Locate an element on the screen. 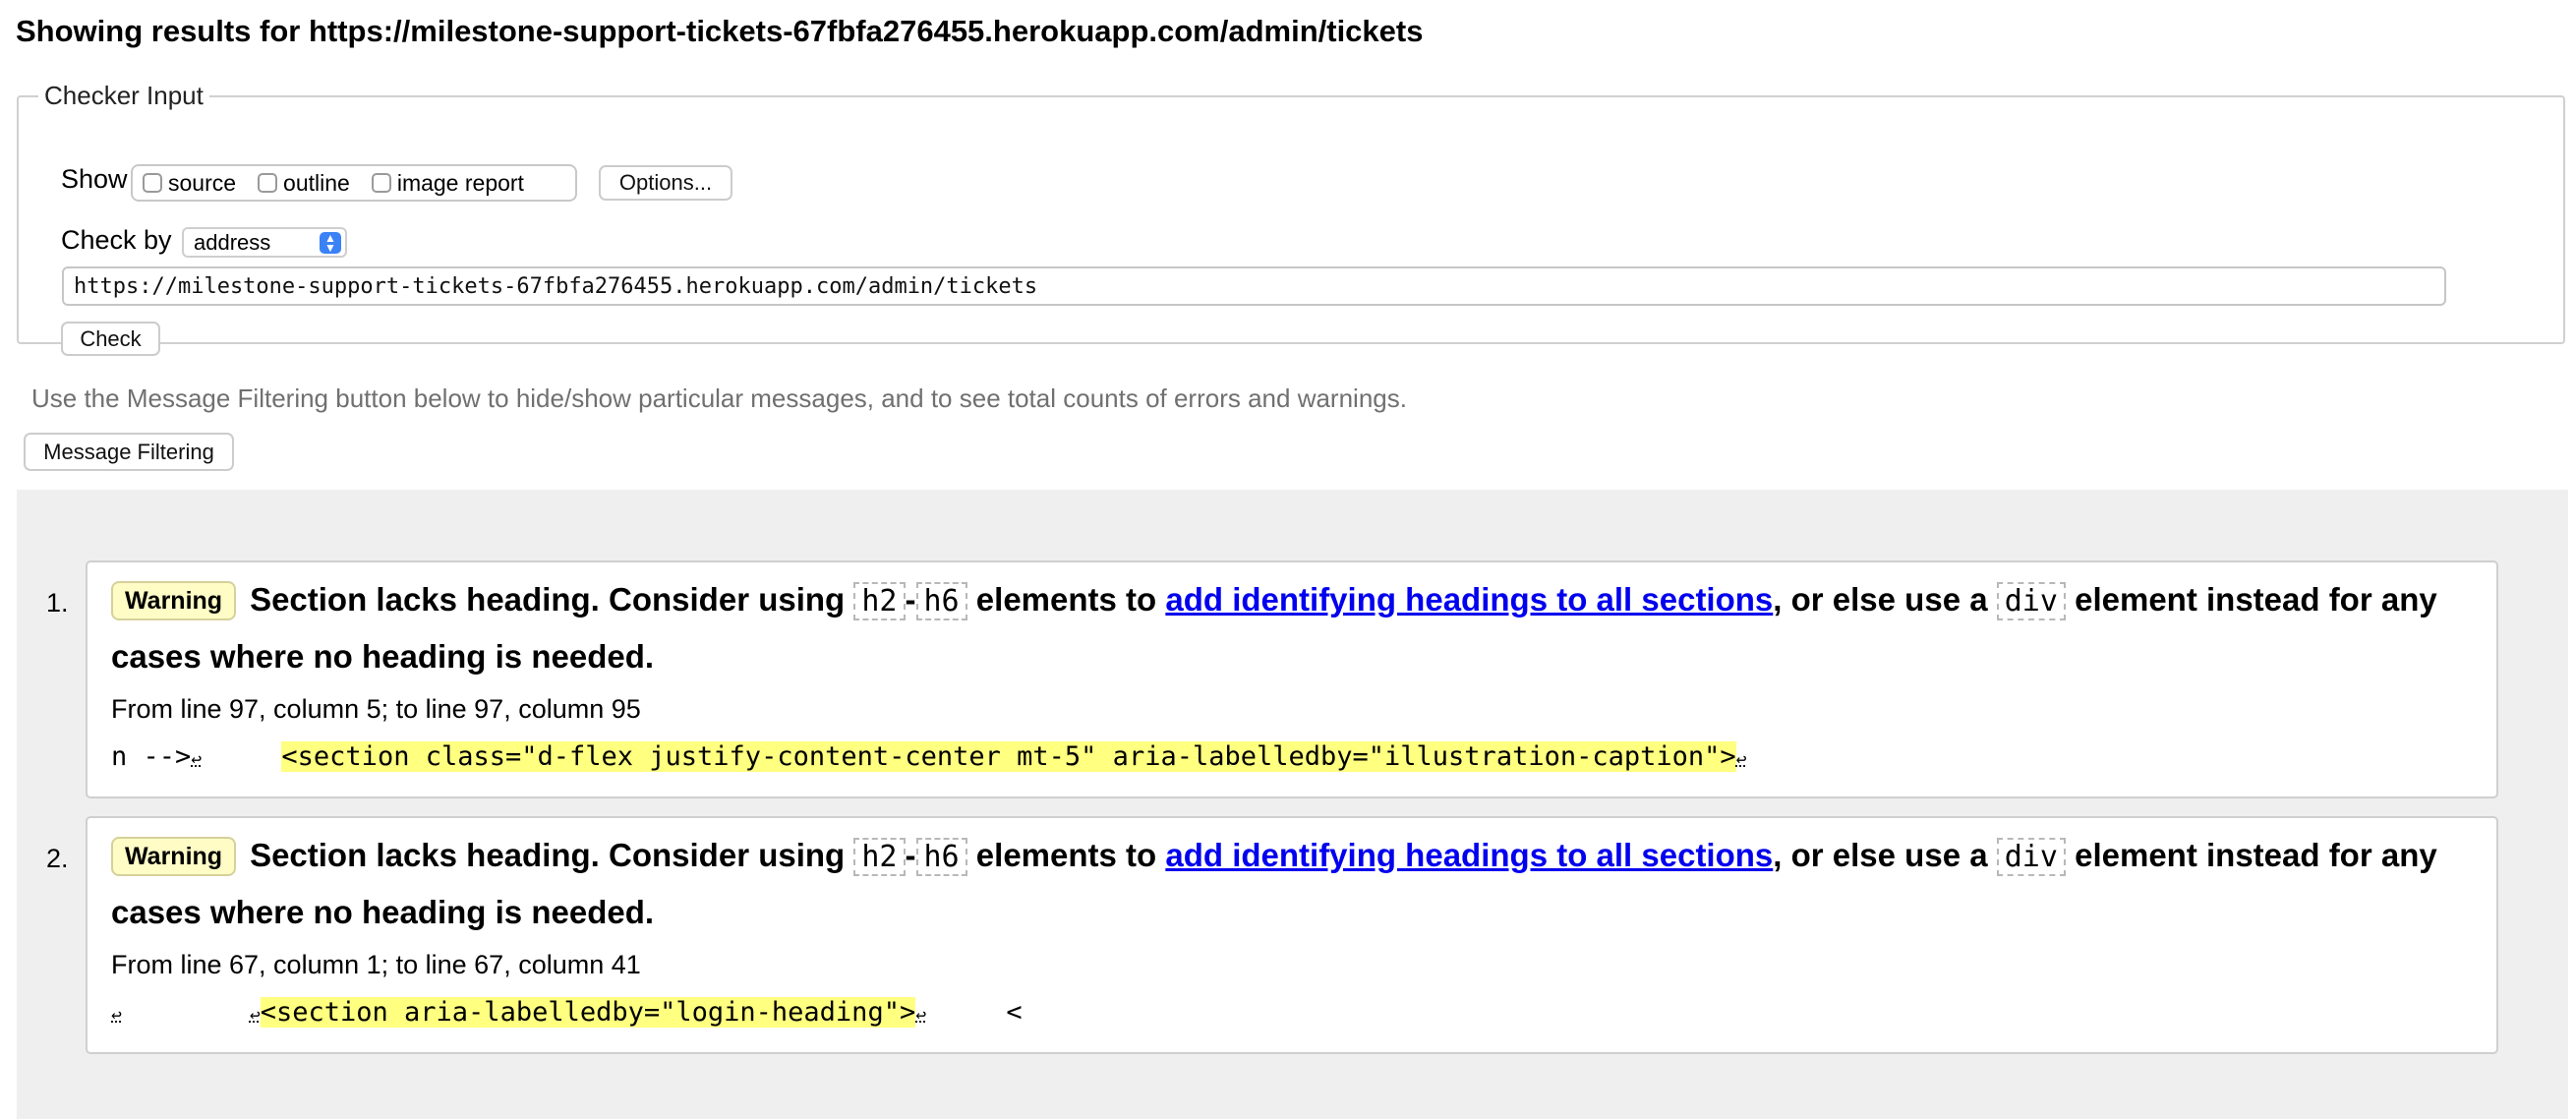 This screenshot has height=1119, width=2576. checker-input-legend: Checker Input is located at coordinates (124, 95).